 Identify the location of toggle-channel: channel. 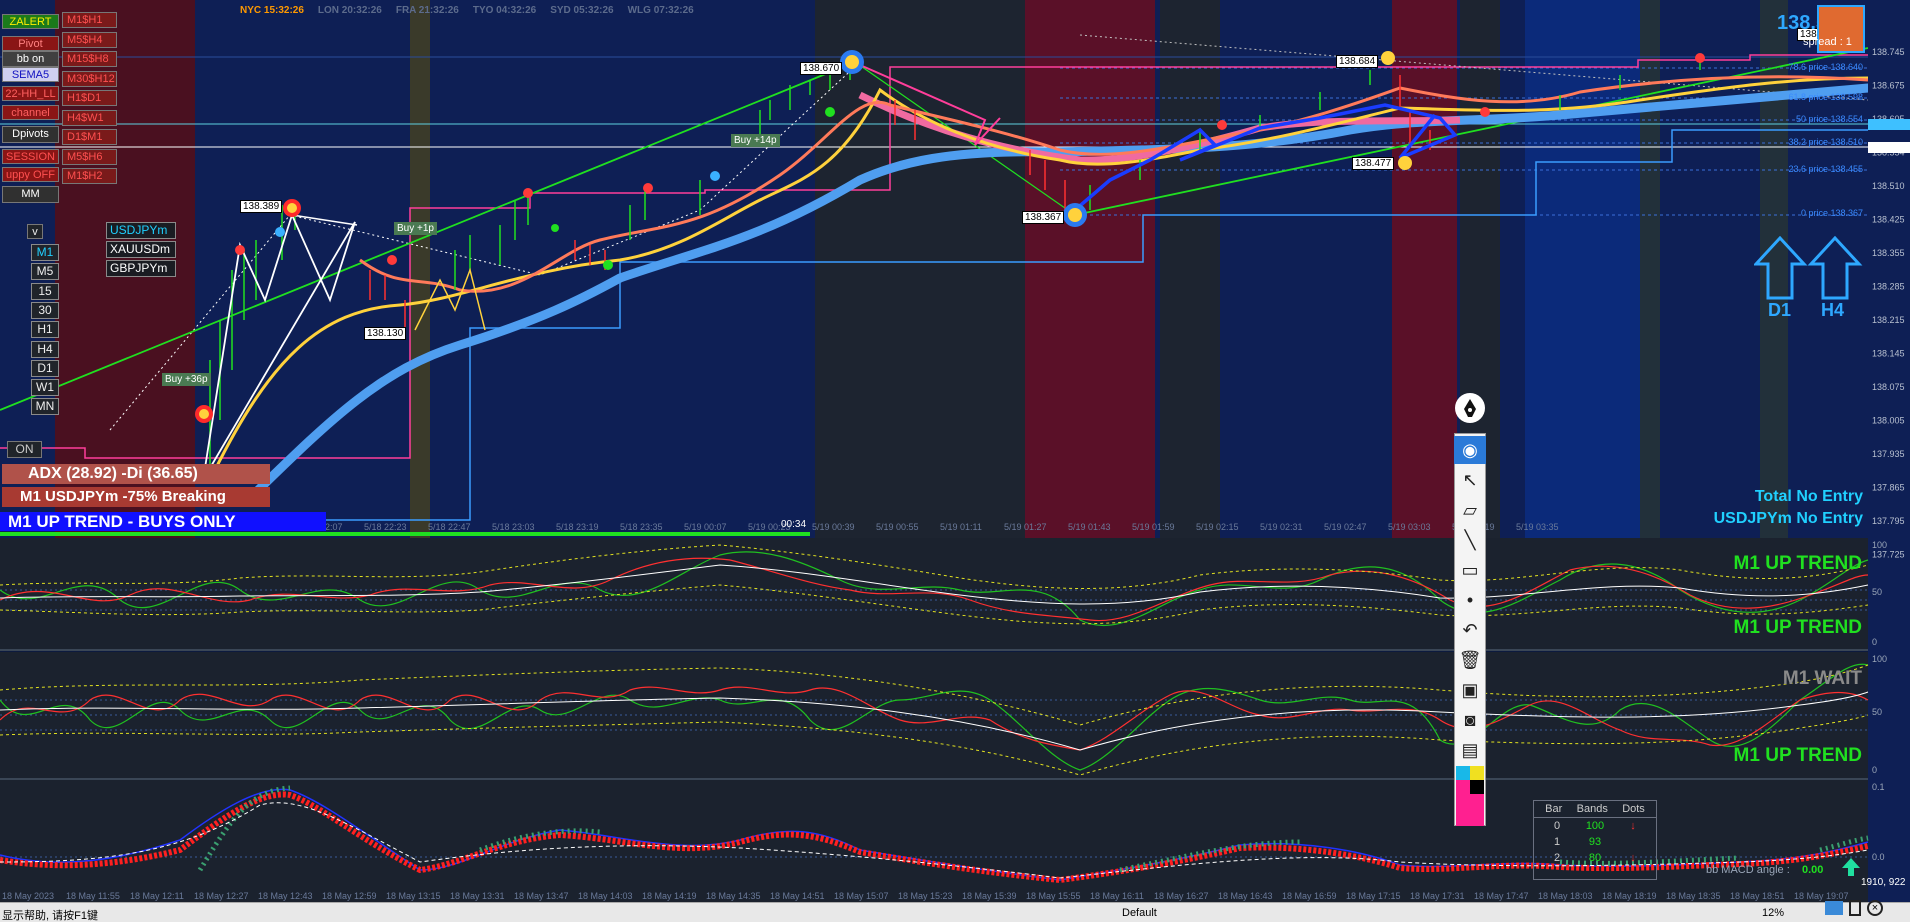
(30, 112).